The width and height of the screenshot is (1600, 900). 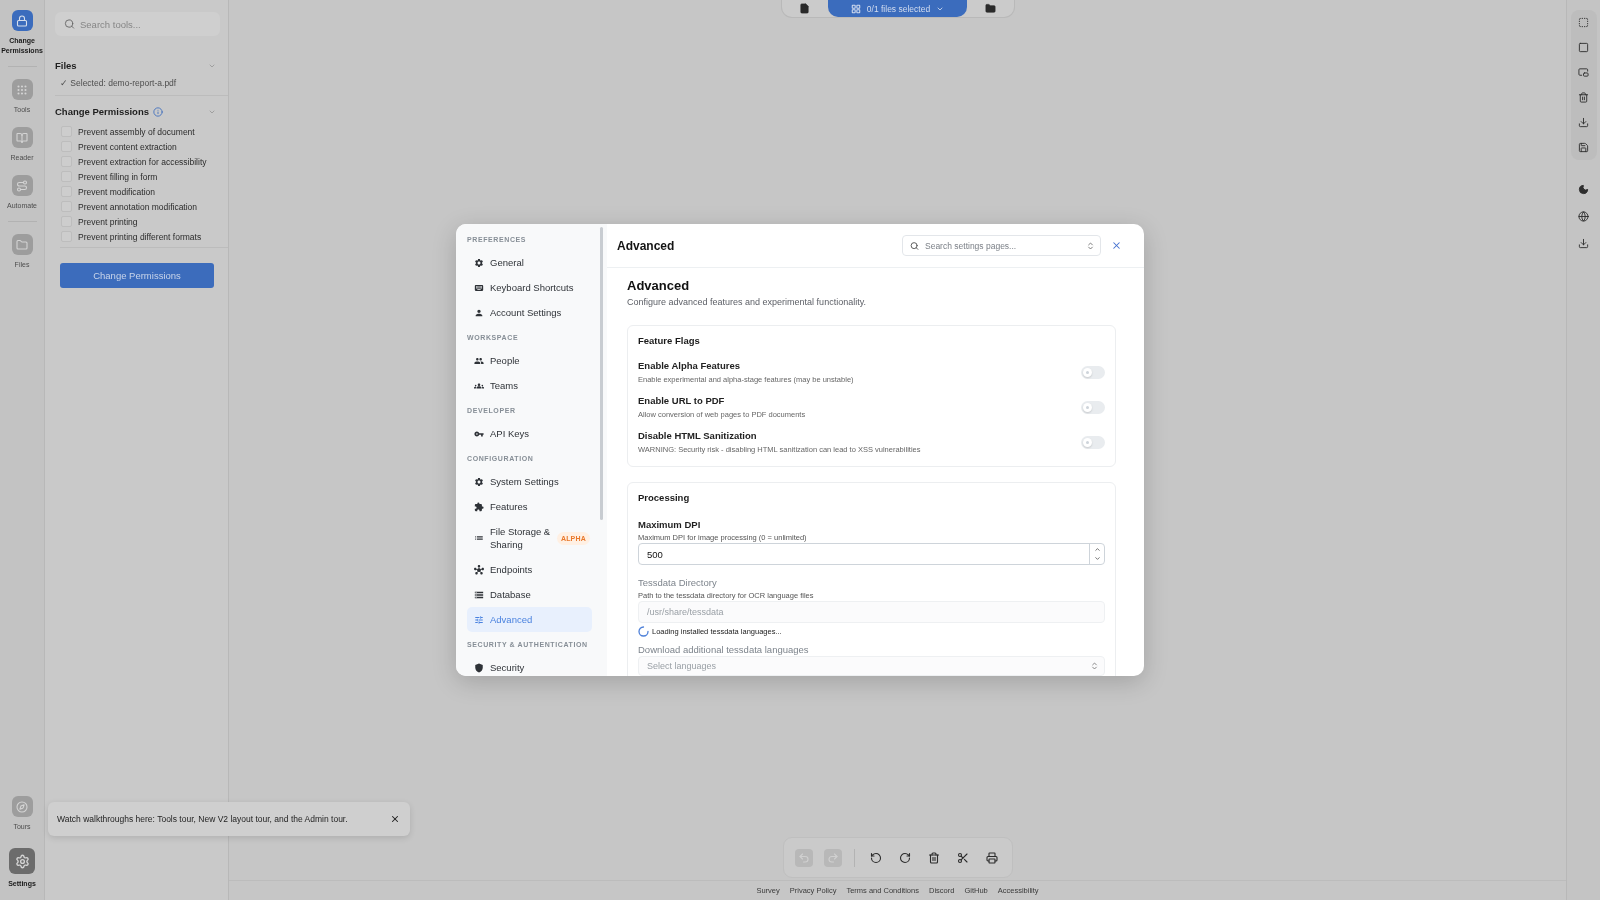 I want to click on book-icon, so click(x=22, y=137).